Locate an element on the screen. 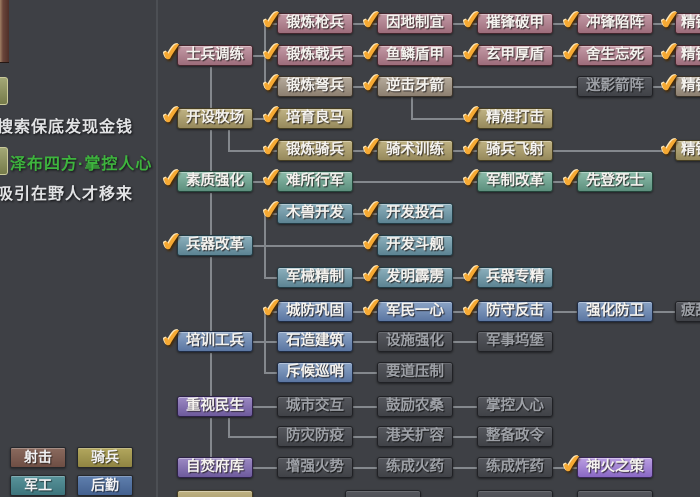 This screenshot has width=700, height=497. tech-node: 增强火势 is located at coordinates (315, 467).